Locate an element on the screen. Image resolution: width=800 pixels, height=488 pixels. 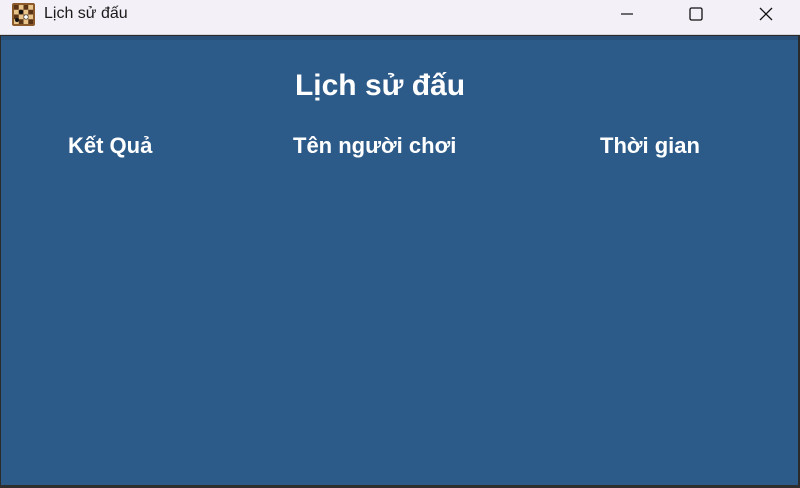
minimize-button is located at coordinates (627, 14).